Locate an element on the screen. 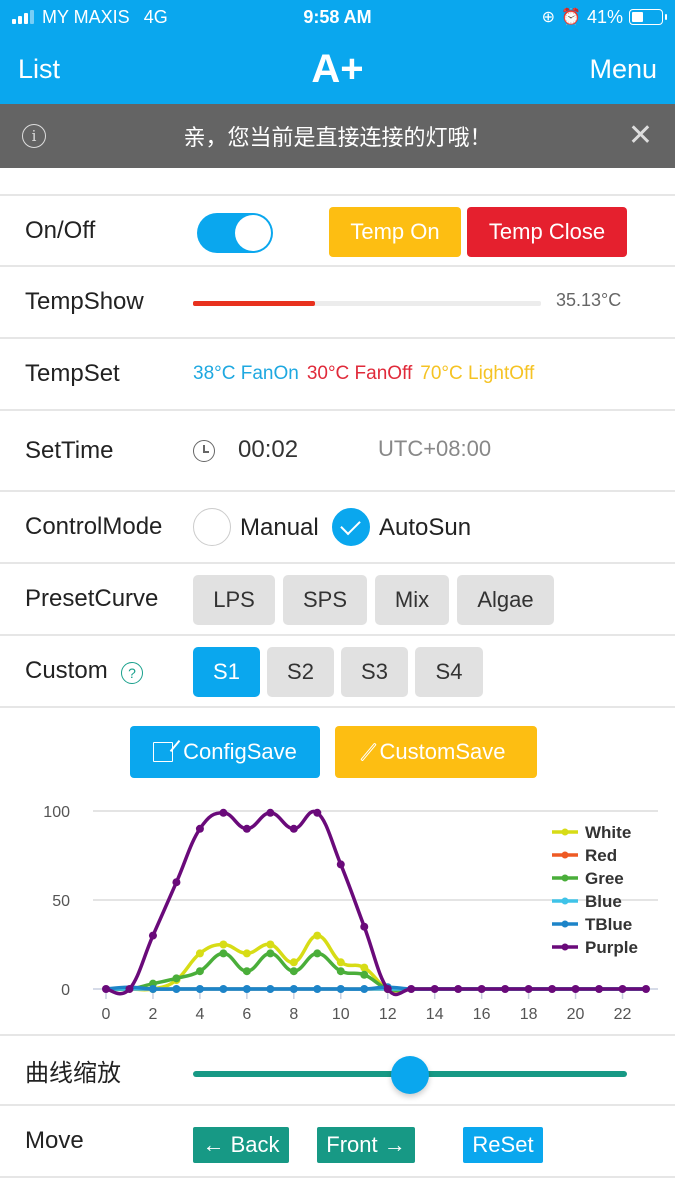  light-off-threshold: 70°C LightOff is located at coordinates (477, 374).